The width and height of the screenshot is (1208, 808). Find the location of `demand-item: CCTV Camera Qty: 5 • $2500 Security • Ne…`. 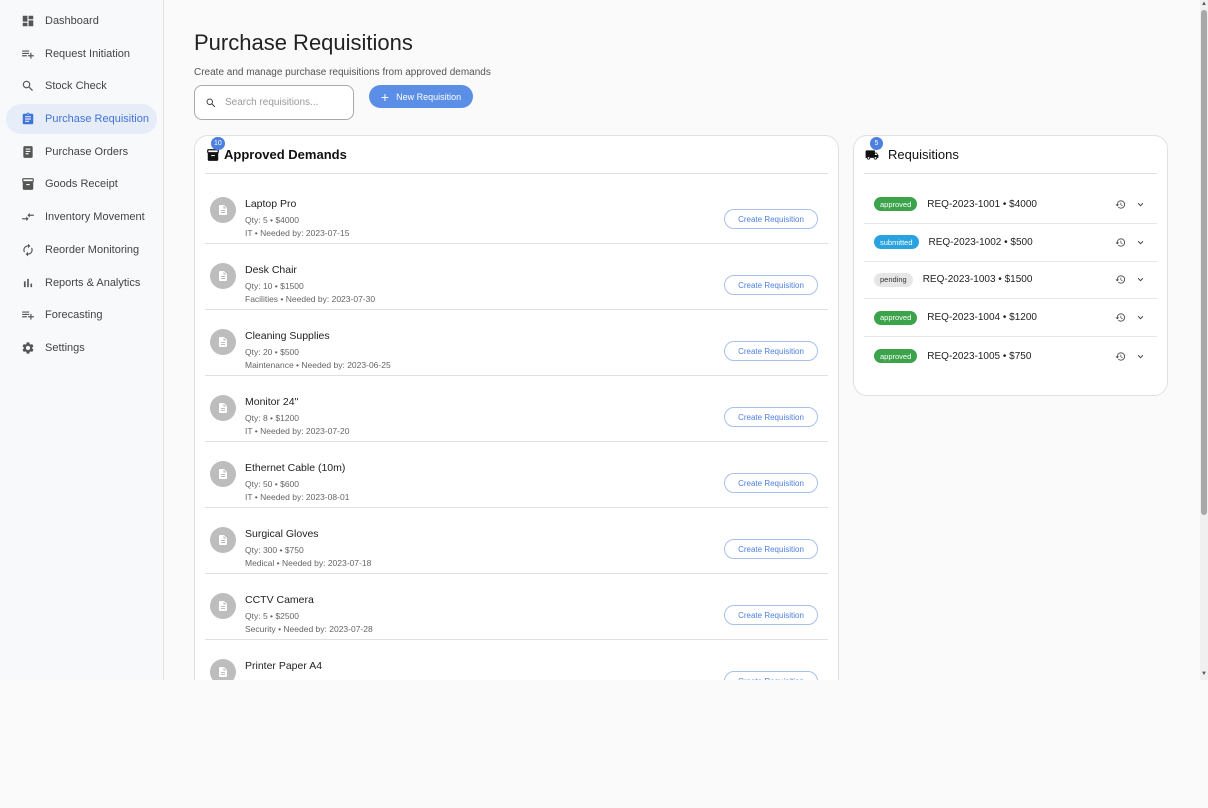

demand-item: CCTV Camera Qty: 5 • $2500 Security • Ne… is located at coordinates (516, 607).